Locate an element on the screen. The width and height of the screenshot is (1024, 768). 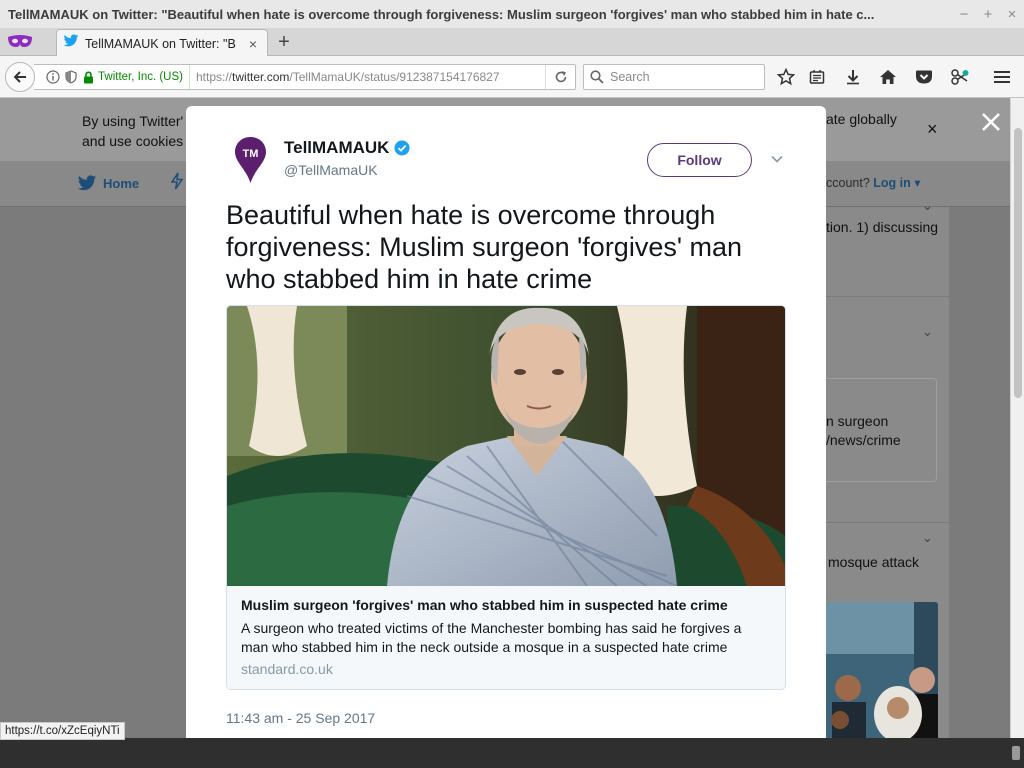
side-link-card is located at coordinates (881, 430).